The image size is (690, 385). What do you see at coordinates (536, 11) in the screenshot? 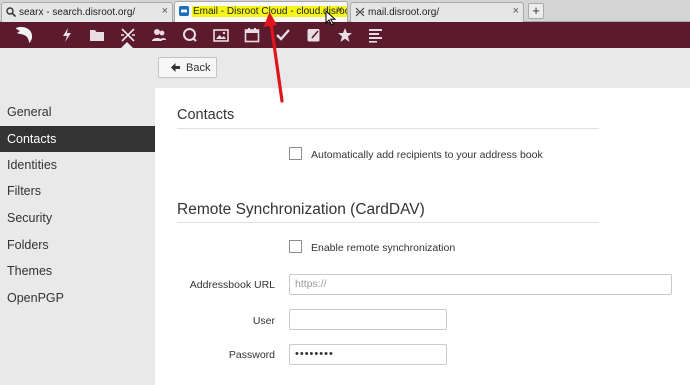
I see `new-tab-button: +` at bounding box center [536, 11].